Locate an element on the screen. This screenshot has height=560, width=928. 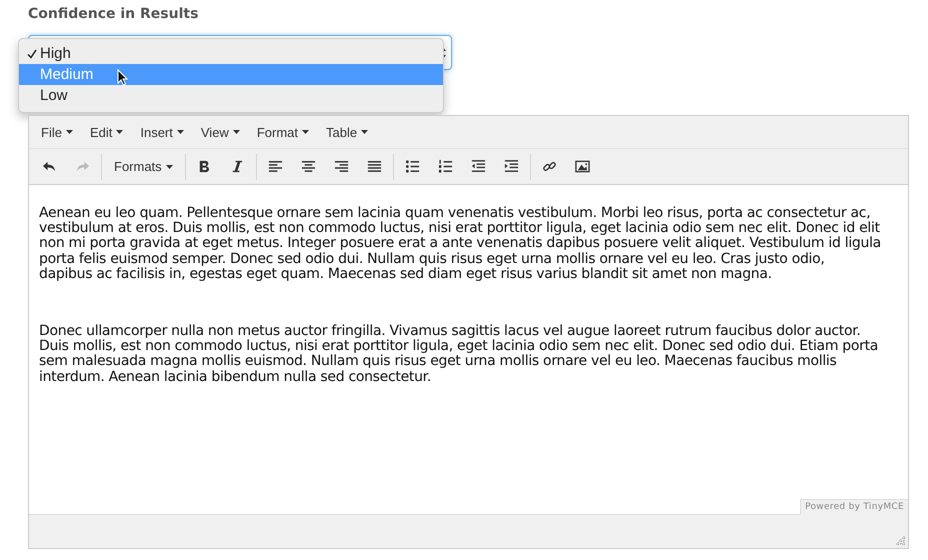
field-label: Confidence in Results is located at coordinates (113, 14).